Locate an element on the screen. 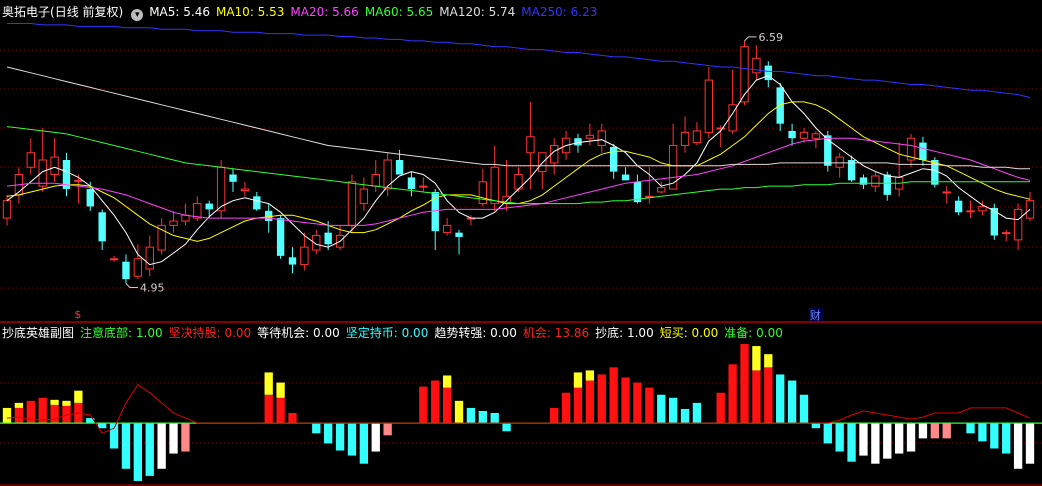  settings-icon: ▾ is located at coordinates (137, 15).